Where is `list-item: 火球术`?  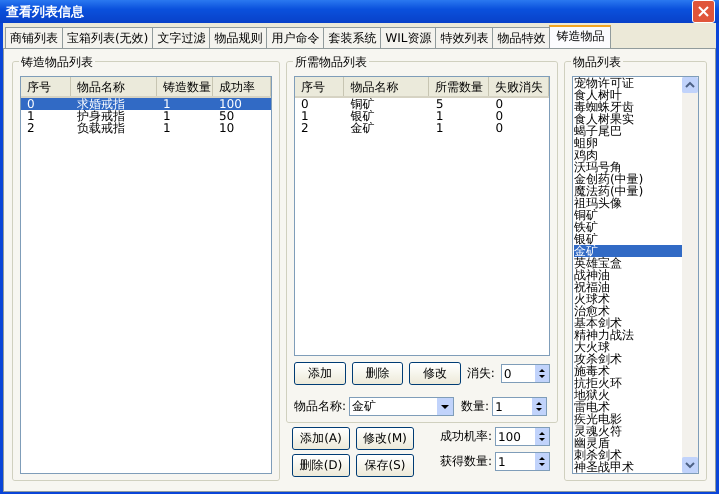
list-item: 火球术 is located at coordinates (628, 299).